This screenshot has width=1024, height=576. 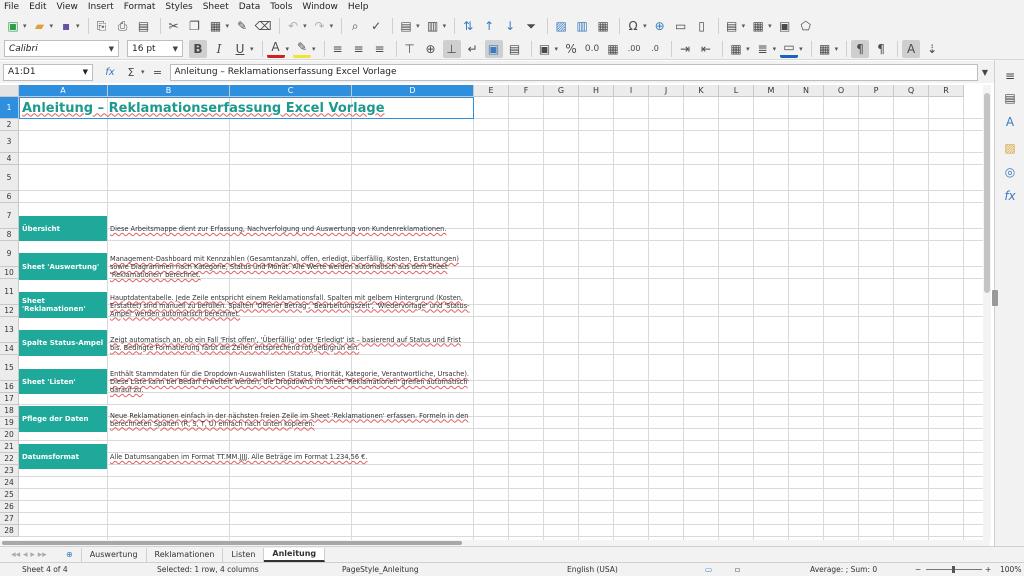 I want to click on row-header: 13, so click(x=9, y=330).